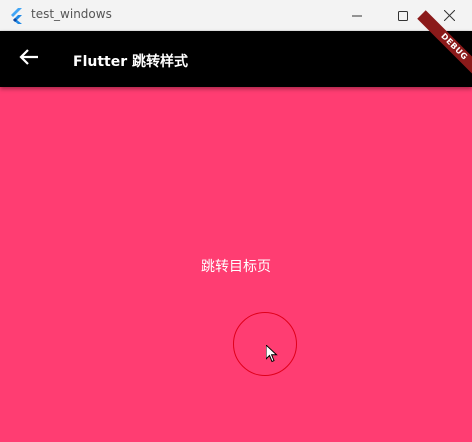 Image resolution: width=472 pixels, height=442 pixels. I want to click on click-indicator-ring, so click(265, 344).